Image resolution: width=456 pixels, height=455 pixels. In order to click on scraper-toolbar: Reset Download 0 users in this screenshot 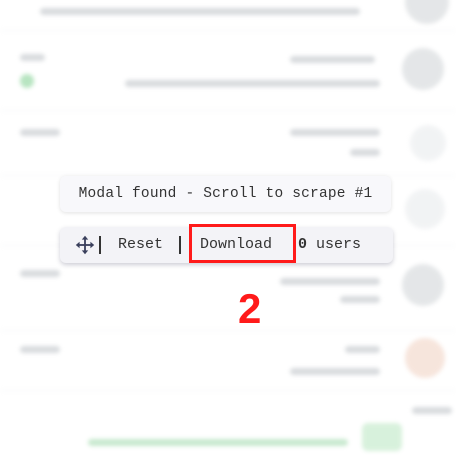, I will do `click(226, 245)`.